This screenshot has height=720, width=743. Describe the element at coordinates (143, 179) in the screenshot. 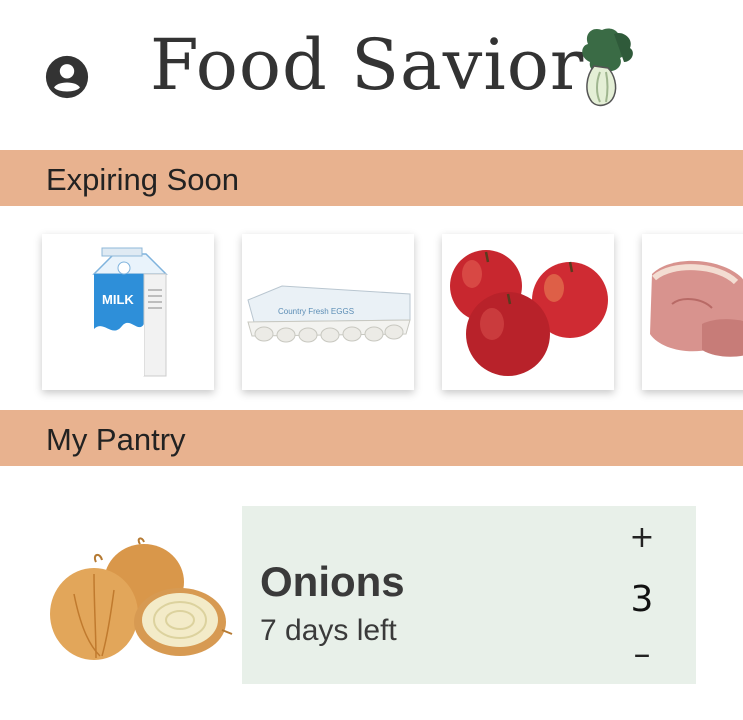

I see `expiring-soon-label: Expiring Soon` at that location.